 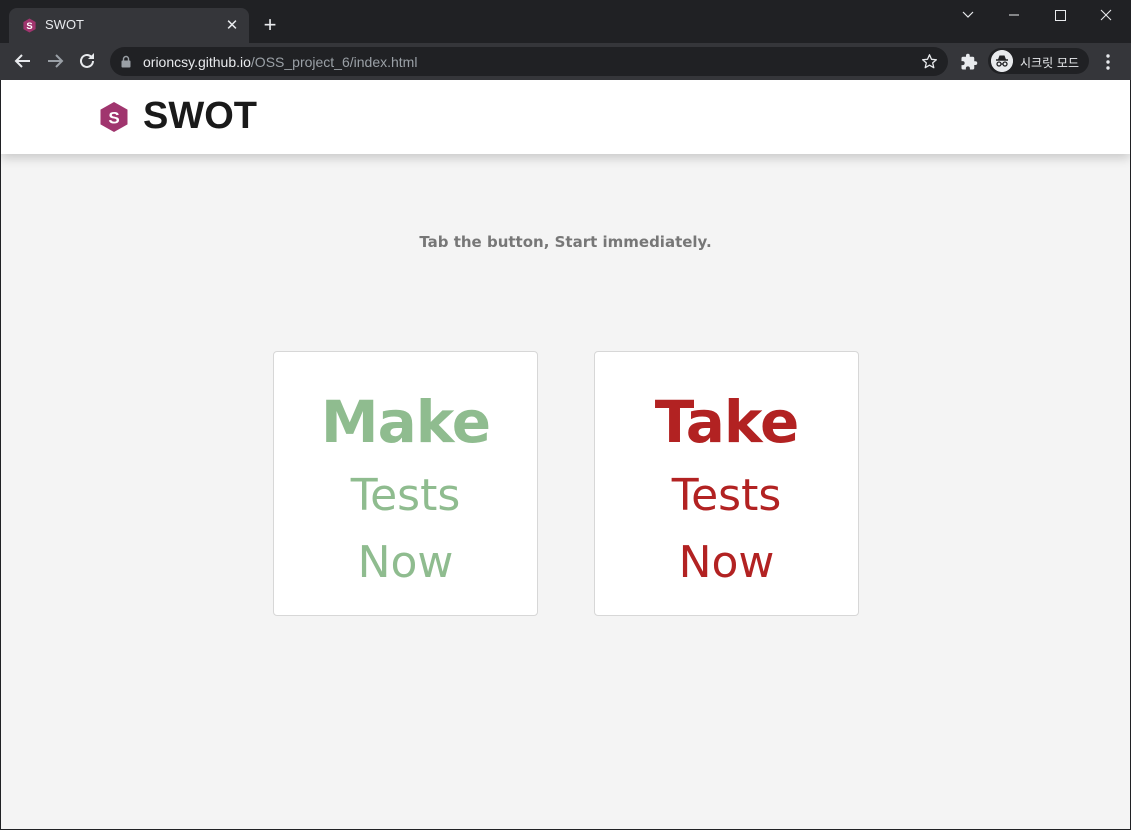 I want to click on take-label: Take, so click(x=727, y=422).